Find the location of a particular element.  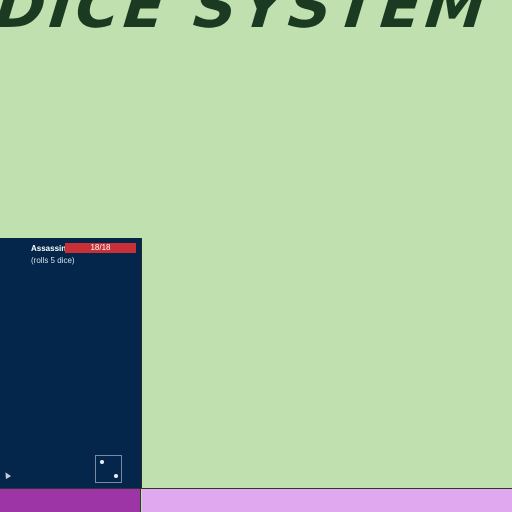

dice-die is located at coordinates (108, 469).